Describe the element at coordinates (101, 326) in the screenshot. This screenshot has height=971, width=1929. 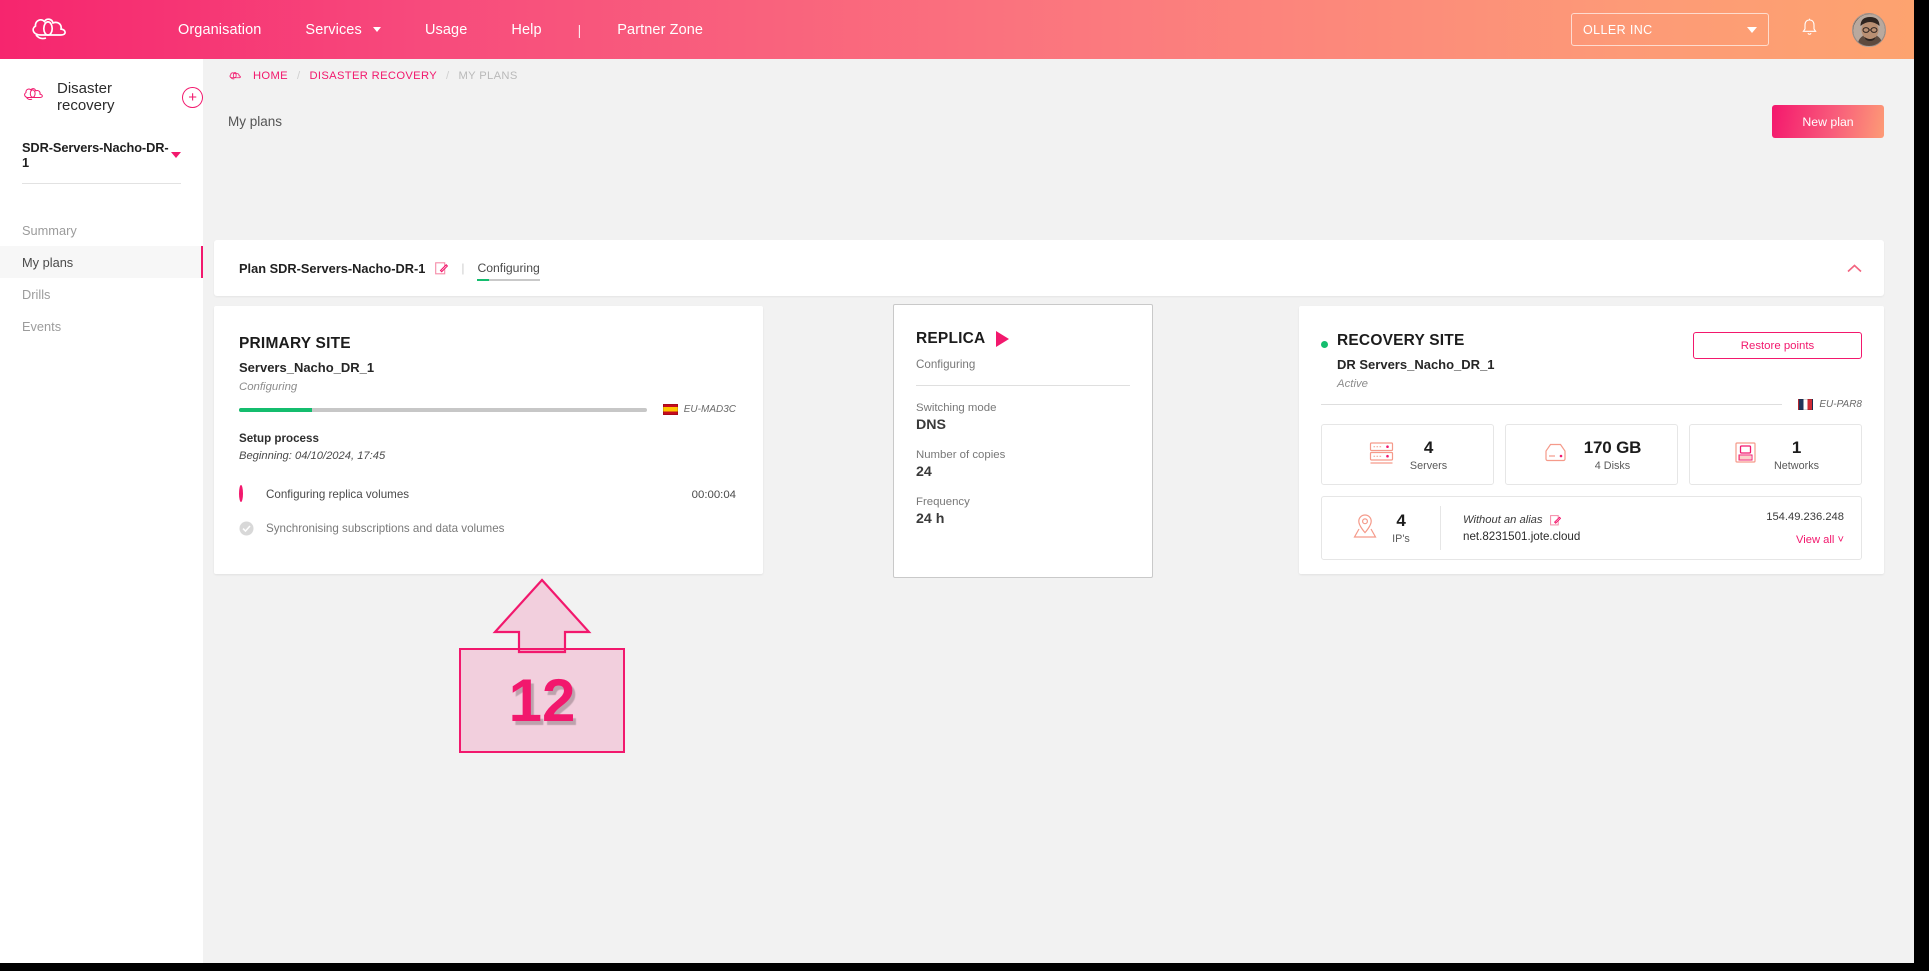
I see `sidebar-item-events: Events` at that location.